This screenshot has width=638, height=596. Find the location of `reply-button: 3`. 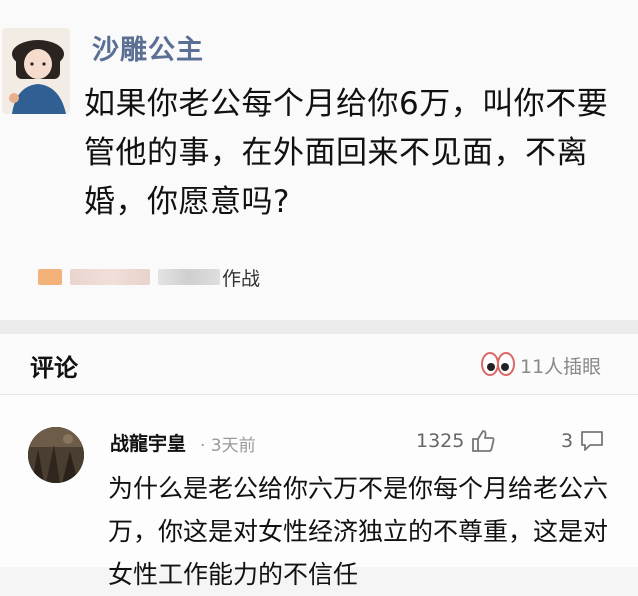

reply-button: 3 is located at coordinates (583, 441).